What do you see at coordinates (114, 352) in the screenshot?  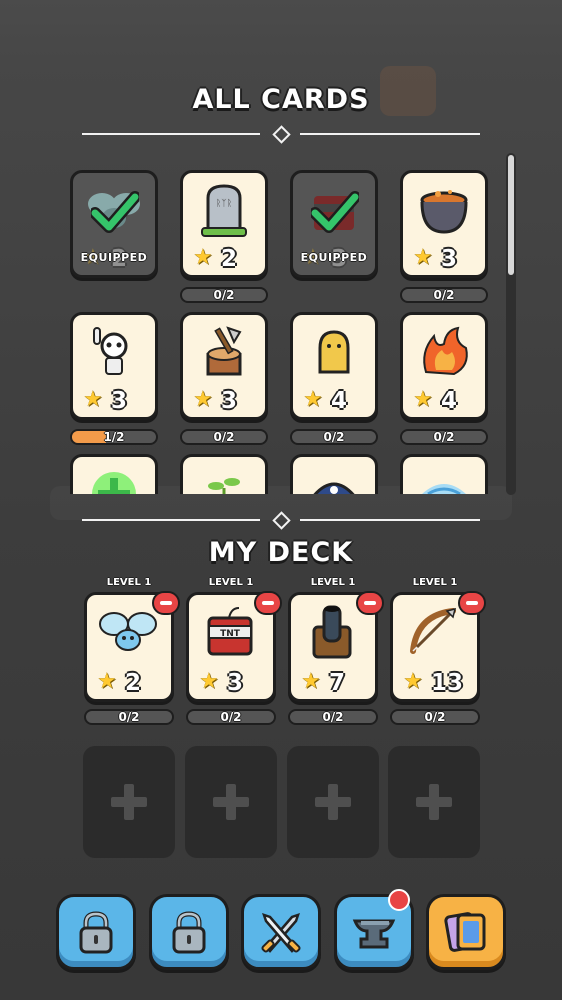 I see `skeleton-icon` at bounding box center [114, 352].